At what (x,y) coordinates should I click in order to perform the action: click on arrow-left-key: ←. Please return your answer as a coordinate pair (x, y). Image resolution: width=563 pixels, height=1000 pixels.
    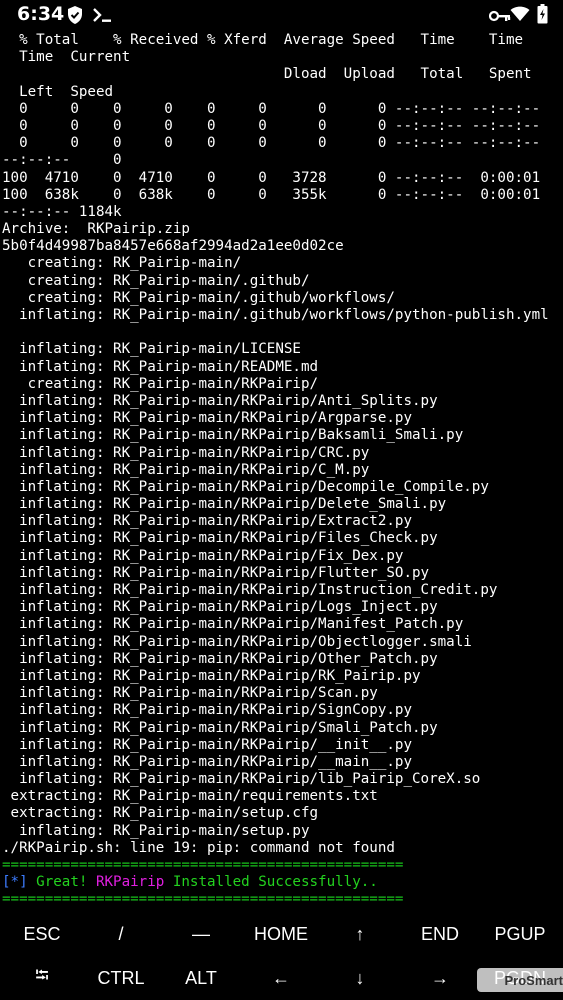
    Looking at the image, I should click on (281, 978).